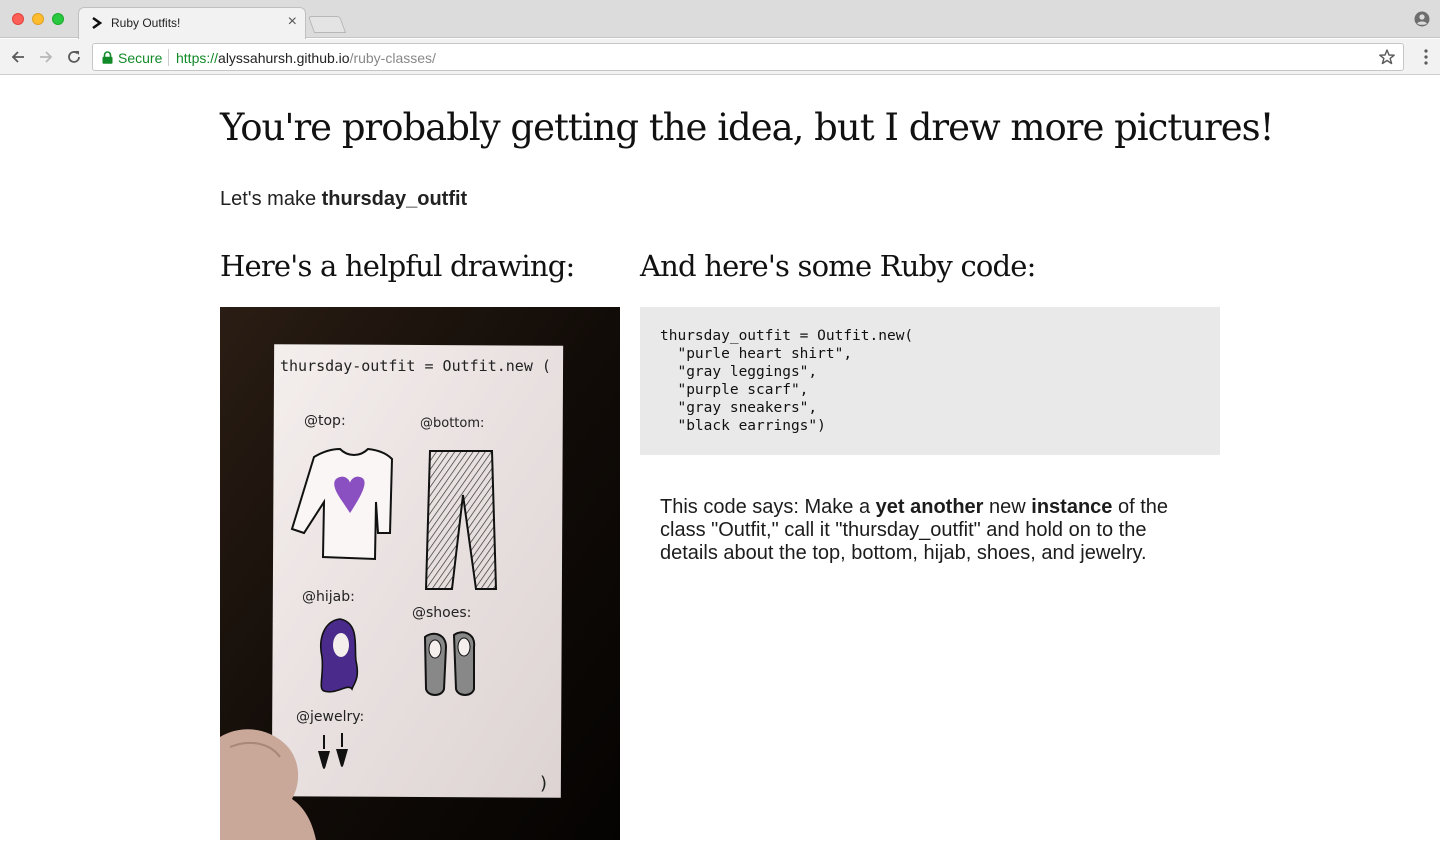  I want to click on tab-title: Ruby Outfits!, so click(146, 23).